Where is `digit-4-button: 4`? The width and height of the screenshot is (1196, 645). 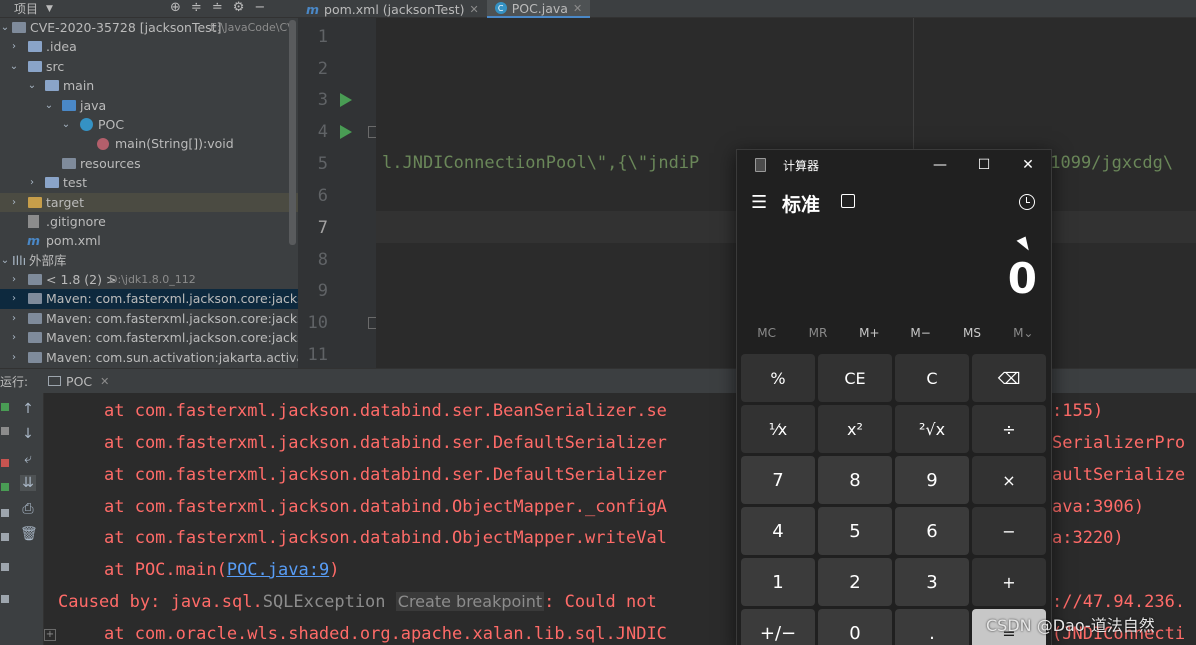 digit-4-button: 4 is located at coordinates (778, 531).